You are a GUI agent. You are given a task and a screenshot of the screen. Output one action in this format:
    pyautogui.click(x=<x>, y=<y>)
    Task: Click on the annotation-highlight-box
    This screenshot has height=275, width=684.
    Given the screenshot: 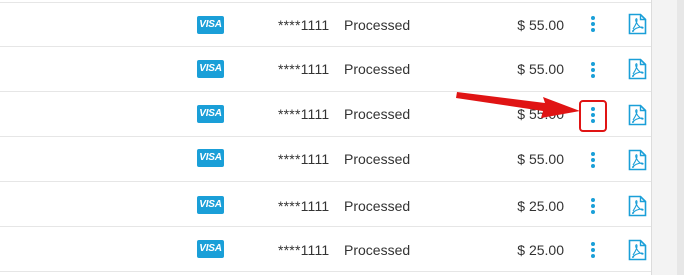 What is the action you would take?
    pyautogui.click(x=593, y=116)
    